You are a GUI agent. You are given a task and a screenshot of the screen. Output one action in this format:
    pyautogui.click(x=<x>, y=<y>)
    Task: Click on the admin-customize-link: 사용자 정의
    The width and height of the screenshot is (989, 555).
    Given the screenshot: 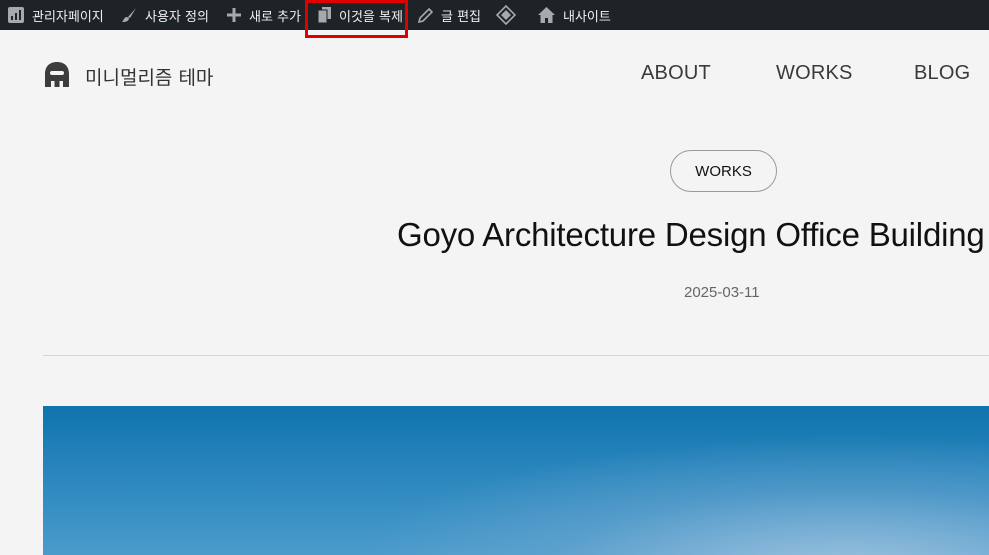 What is the action you would take?
    pyautogui.click(x=165, y=15)
    